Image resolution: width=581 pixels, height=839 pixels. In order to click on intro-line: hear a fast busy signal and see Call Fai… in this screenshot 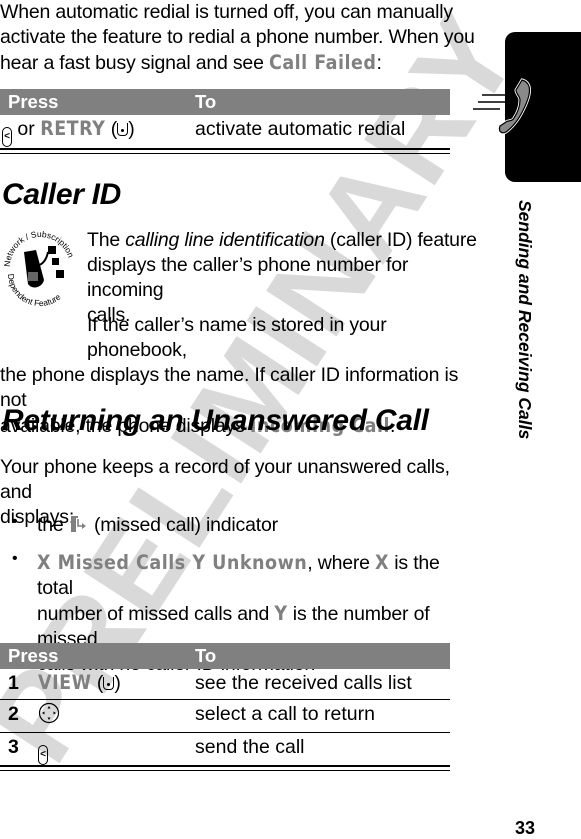, I will do `click(240, 63)`.